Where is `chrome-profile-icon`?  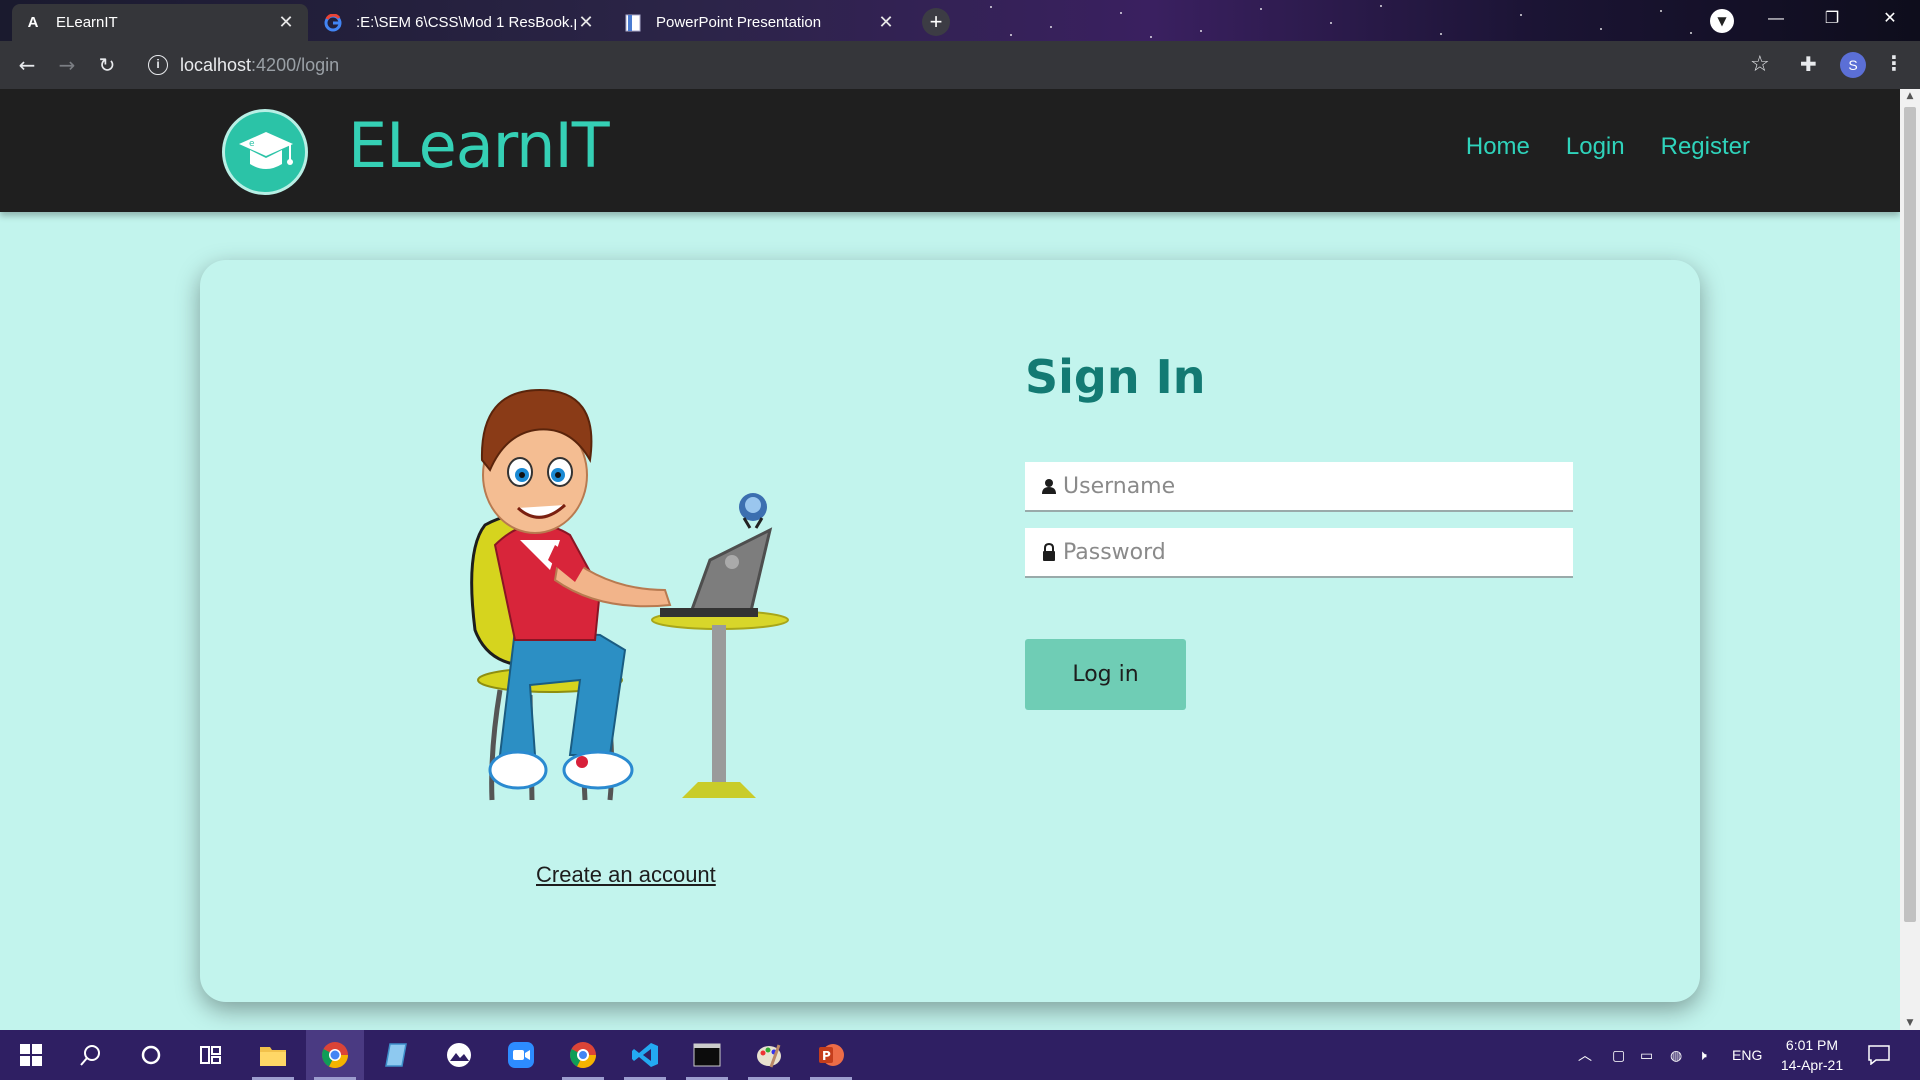
chrome-profile-icon is located at coordinates (583, 1055).